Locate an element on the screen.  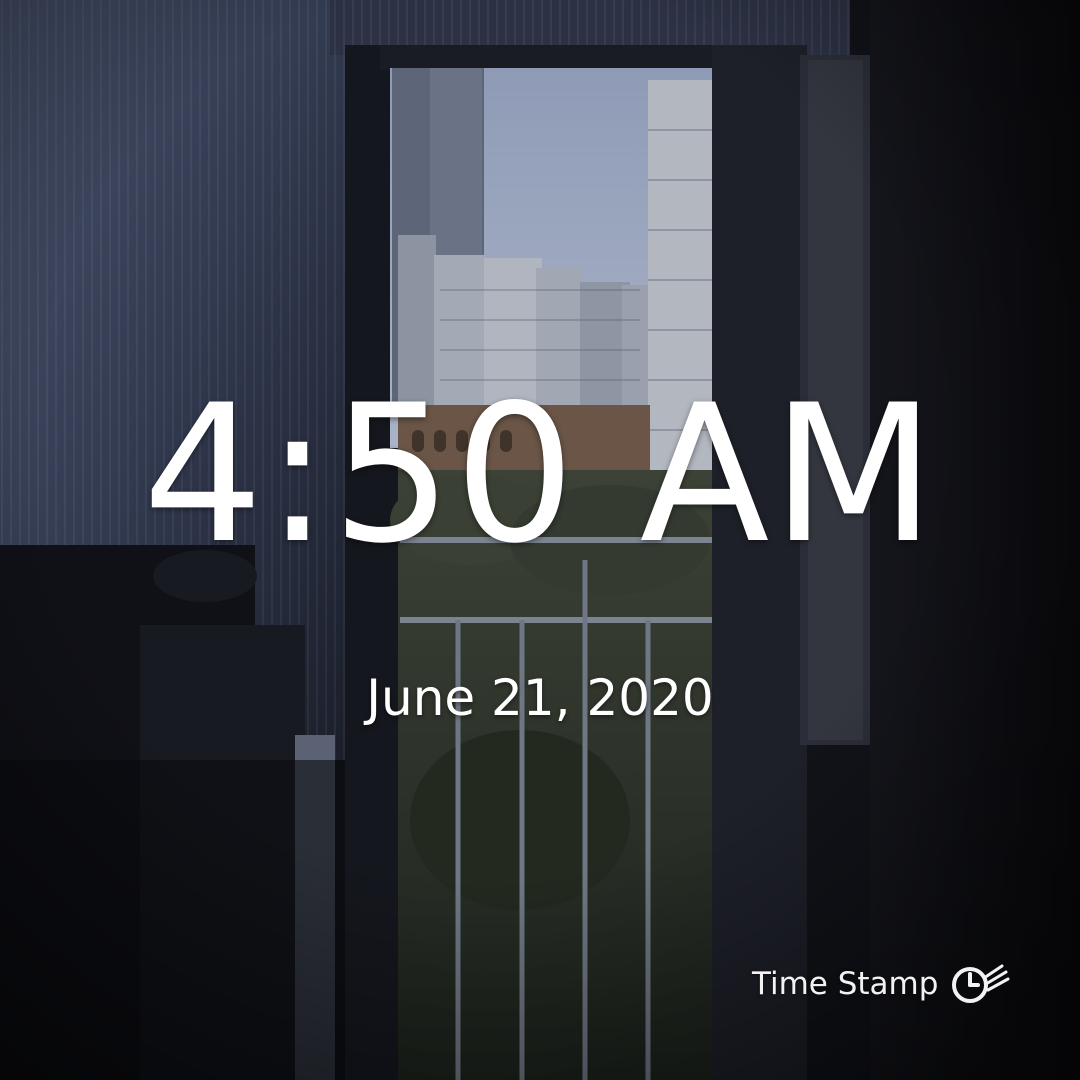
date-overlay: June 21, 2020 is located at coordinates (540, 698).